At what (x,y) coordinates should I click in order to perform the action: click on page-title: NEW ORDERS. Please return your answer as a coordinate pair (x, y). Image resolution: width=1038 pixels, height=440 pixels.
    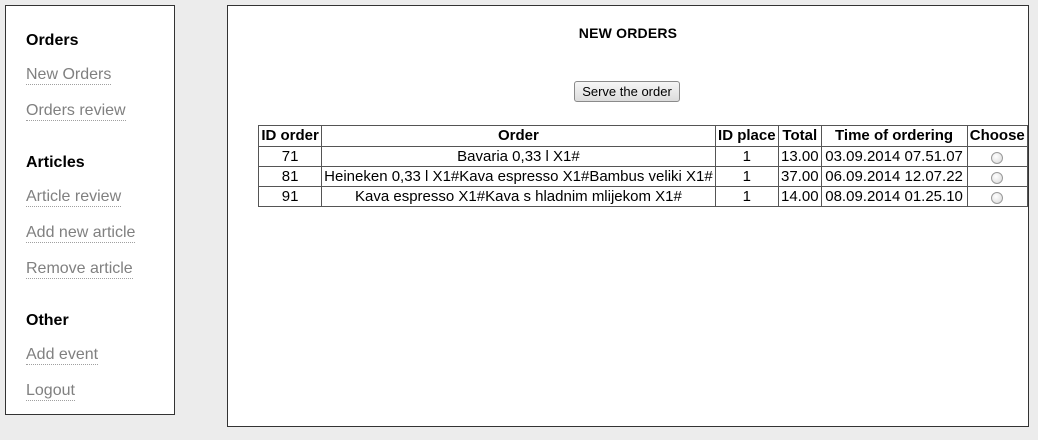
    Looking at the image, I should click on (628, 33).